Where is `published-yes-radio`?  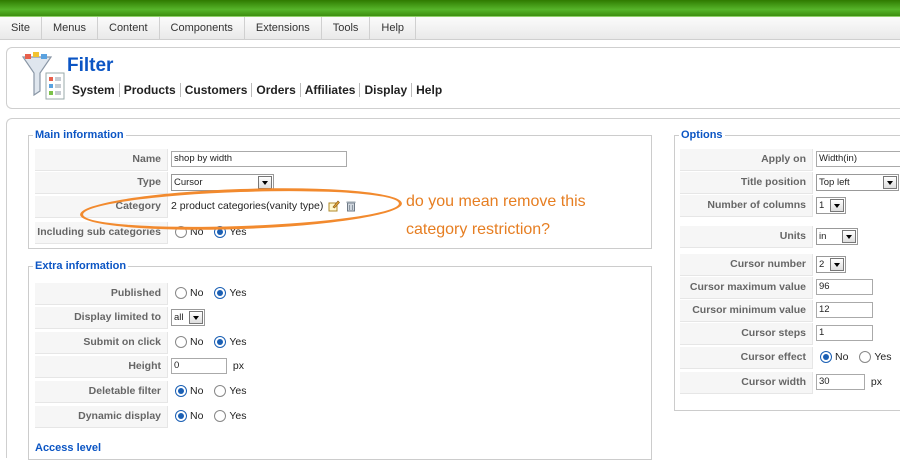
published-yes-radio is located at coordinates (220, 293).